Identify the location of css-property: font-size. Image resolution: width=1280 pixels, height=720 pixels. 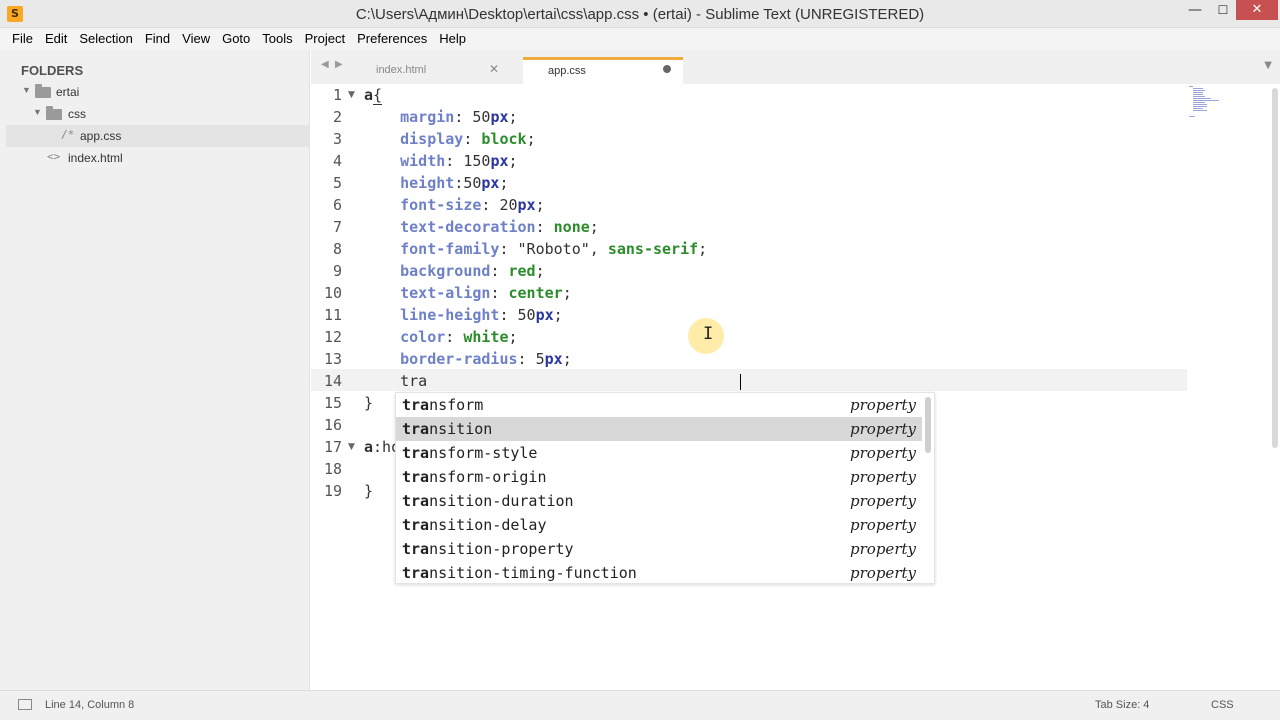
(441, 205).